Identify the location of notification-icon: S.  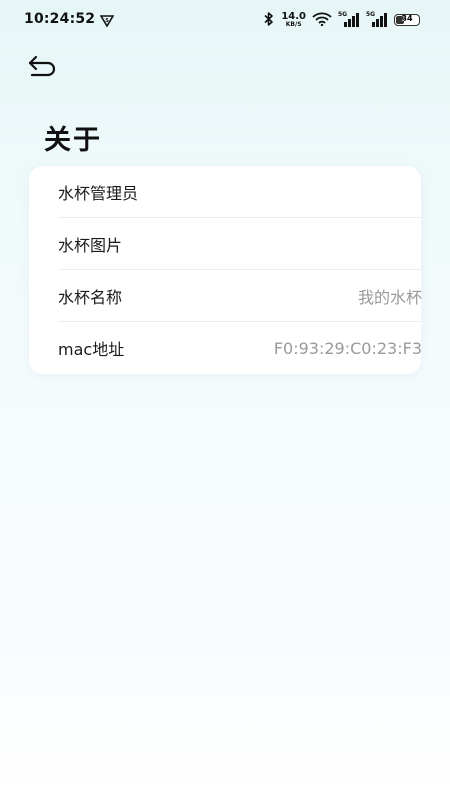
(107, 20).